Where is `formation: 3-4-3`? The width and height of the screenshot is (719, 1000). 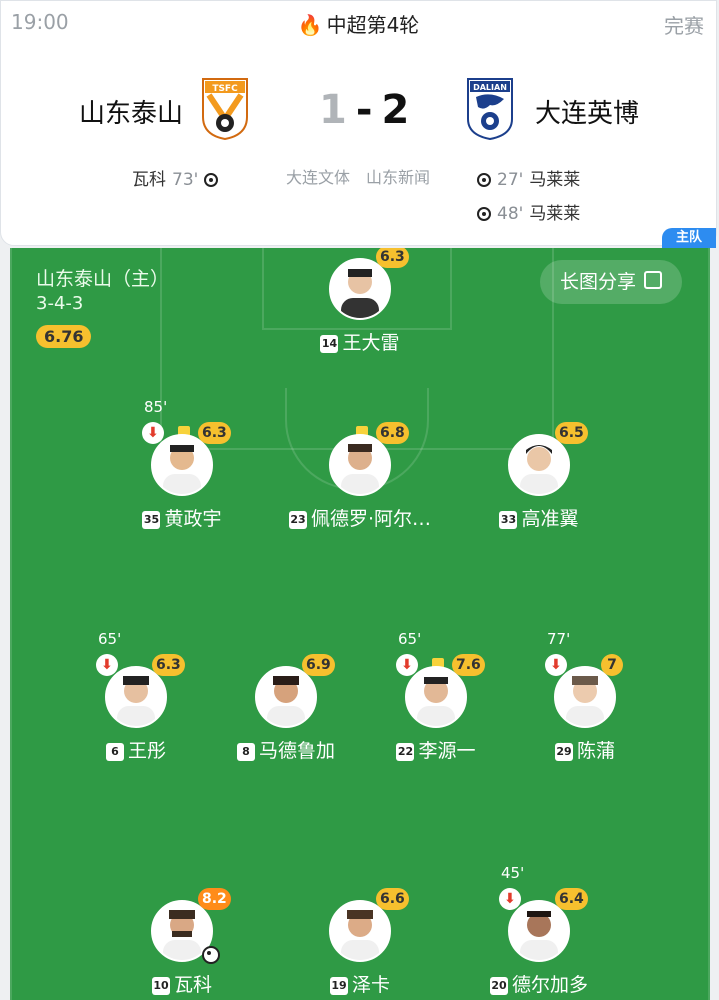 formation: 3-4-3 is located at coordinates (60, 303).